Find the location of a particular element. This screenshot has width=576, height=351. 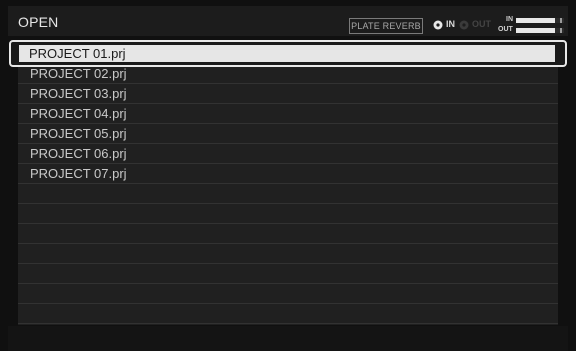

file-row: PROJECT 07.prj is located at coordinates (288, 174).